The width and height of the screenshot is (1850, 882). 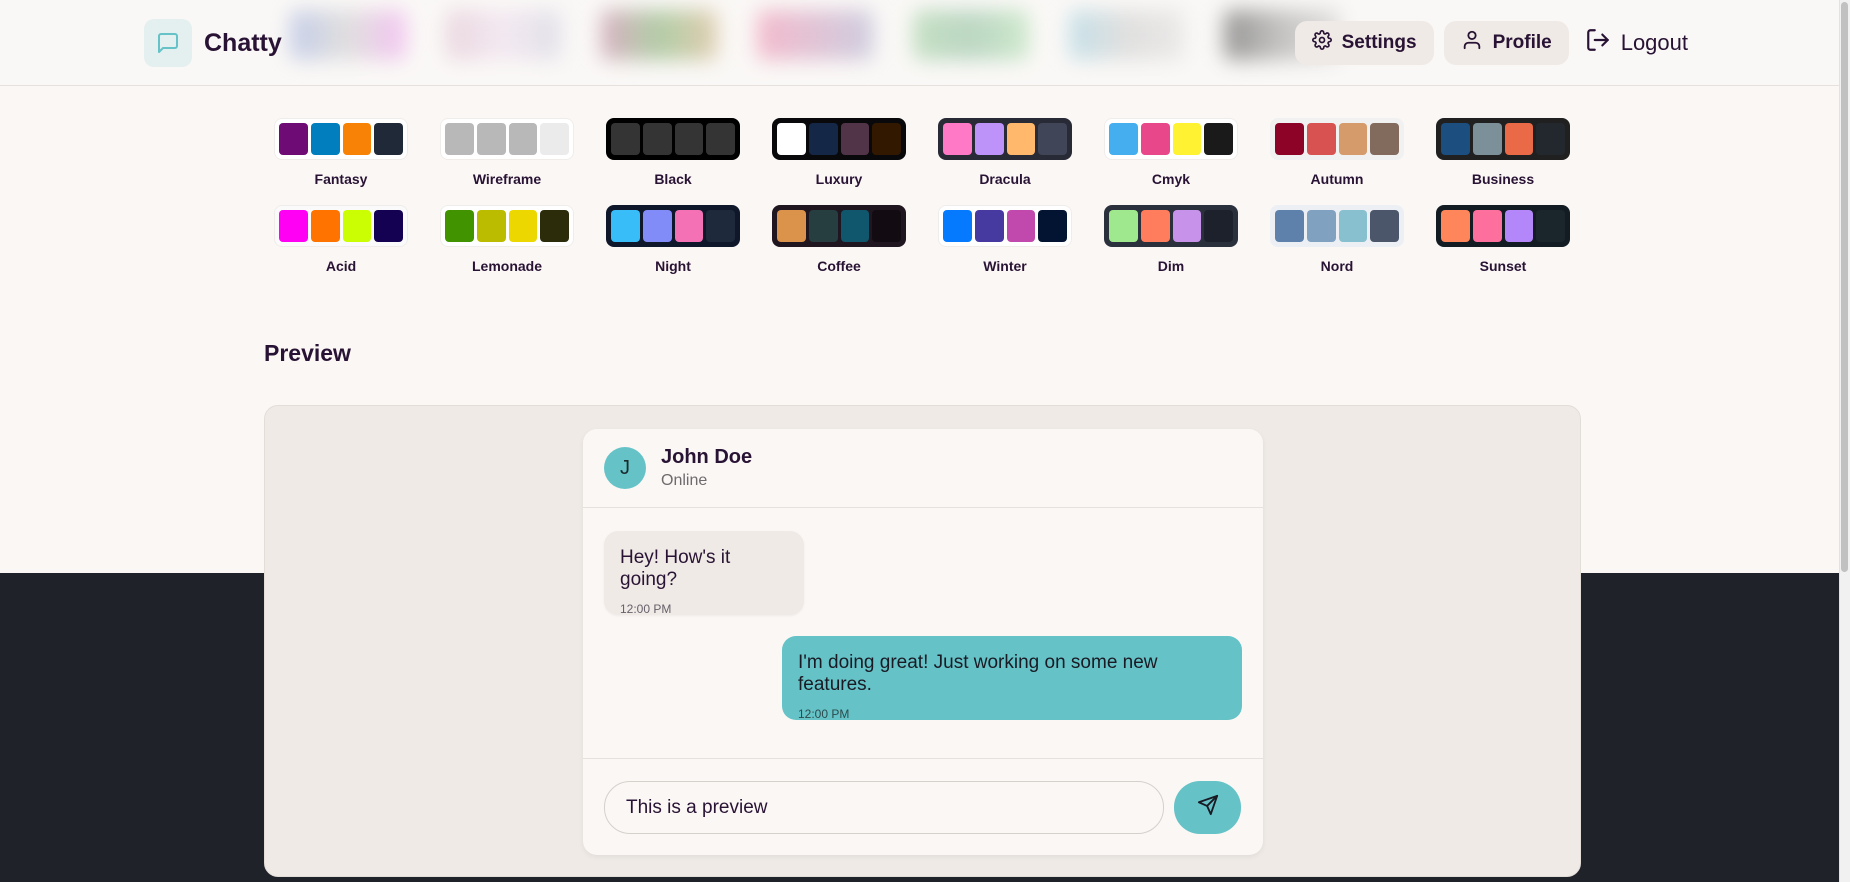 I want to click on theme-option-autumn: Autumn, so click(x=1337, y=153).